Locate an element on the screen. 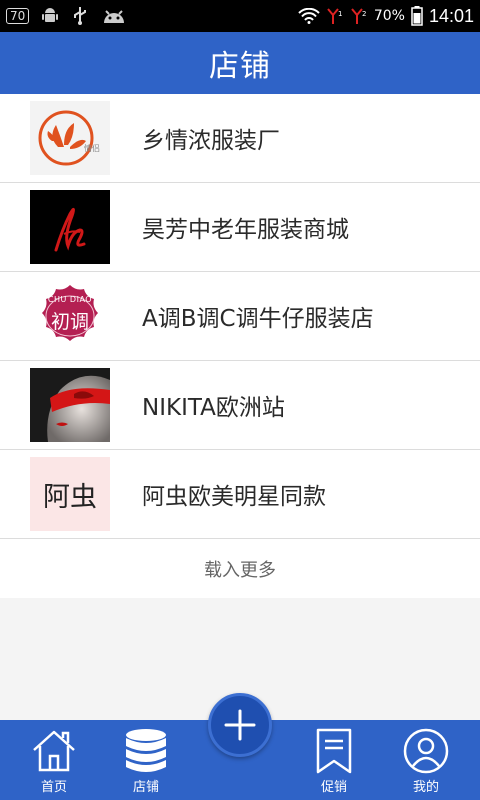 The width and height of the screenshot is (480, 800). svg-text: 2 is located at coordinates (364, 14).